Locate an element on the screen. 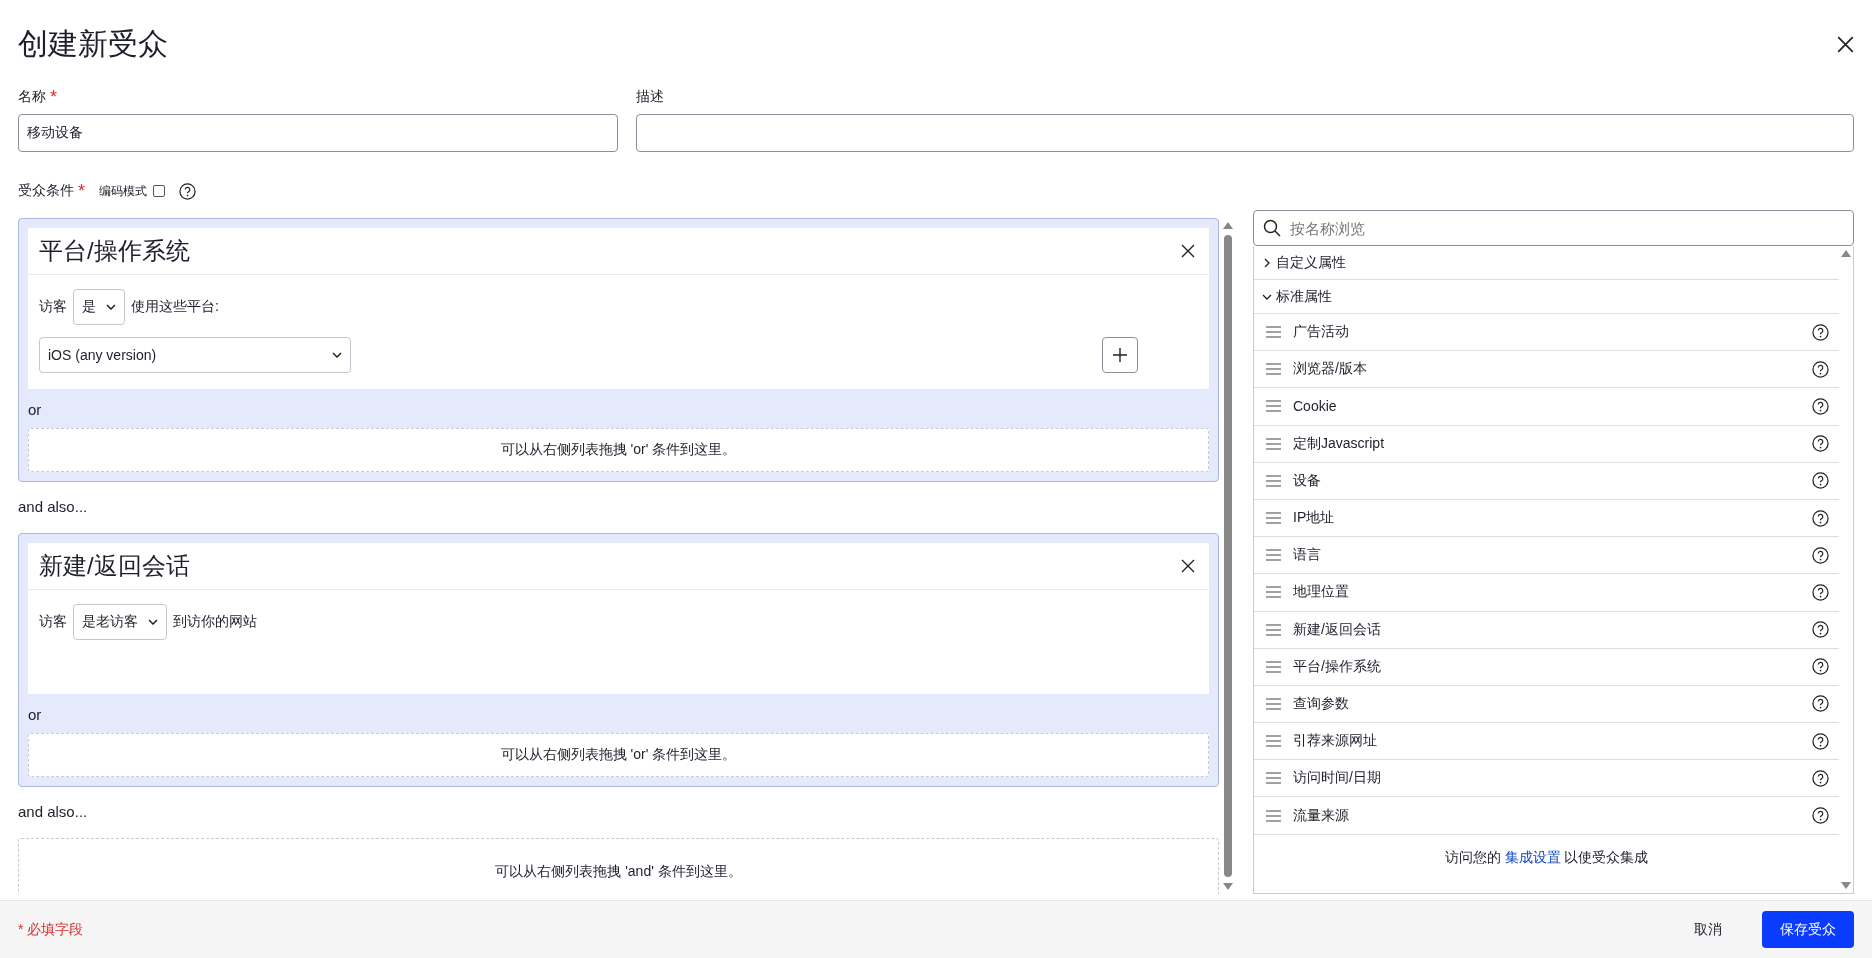 This screenshot has height=958, width=1872. condition-title: 平台/操作系统 is located at coordinates (114, 251).